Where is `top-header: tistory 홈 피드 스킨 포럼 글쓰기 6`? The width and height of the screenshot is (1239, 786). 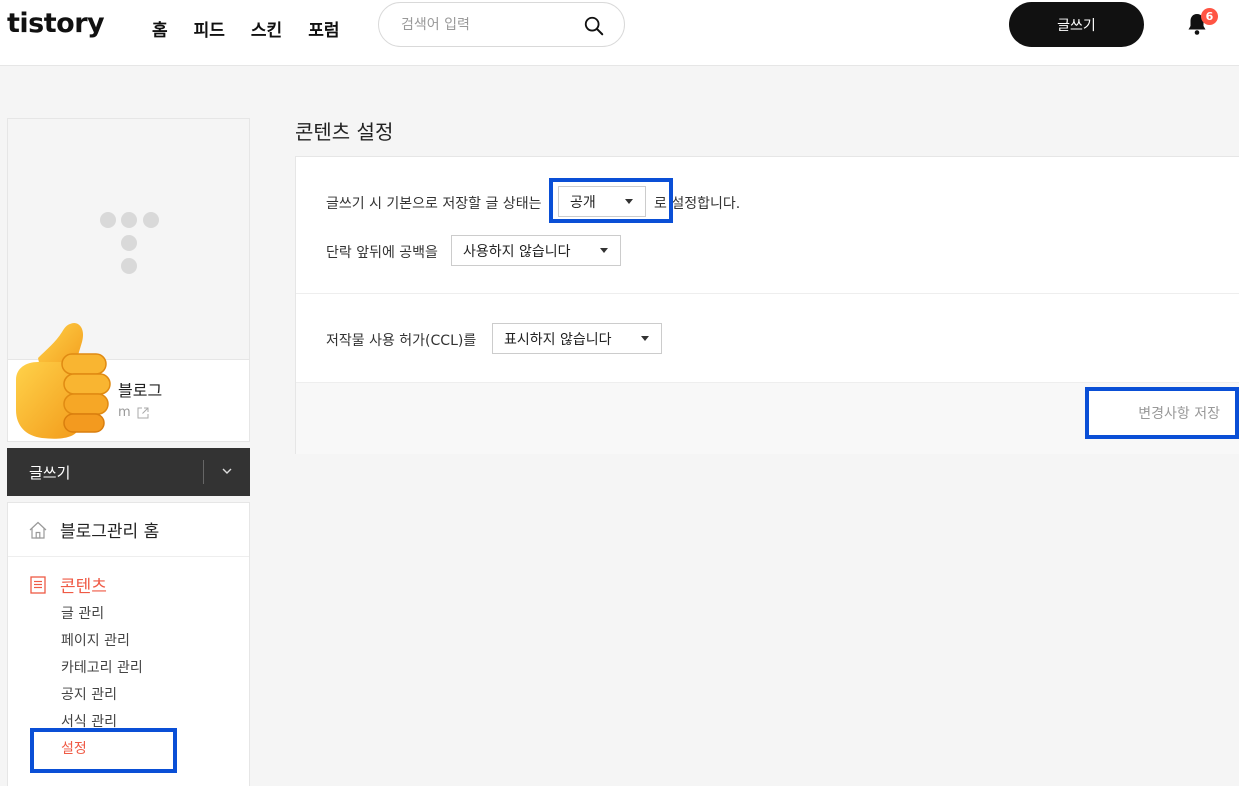
top-header: tistory 홈 피드 스킨 포럼 글쓰기 6 is located at coordinates (619, 33).